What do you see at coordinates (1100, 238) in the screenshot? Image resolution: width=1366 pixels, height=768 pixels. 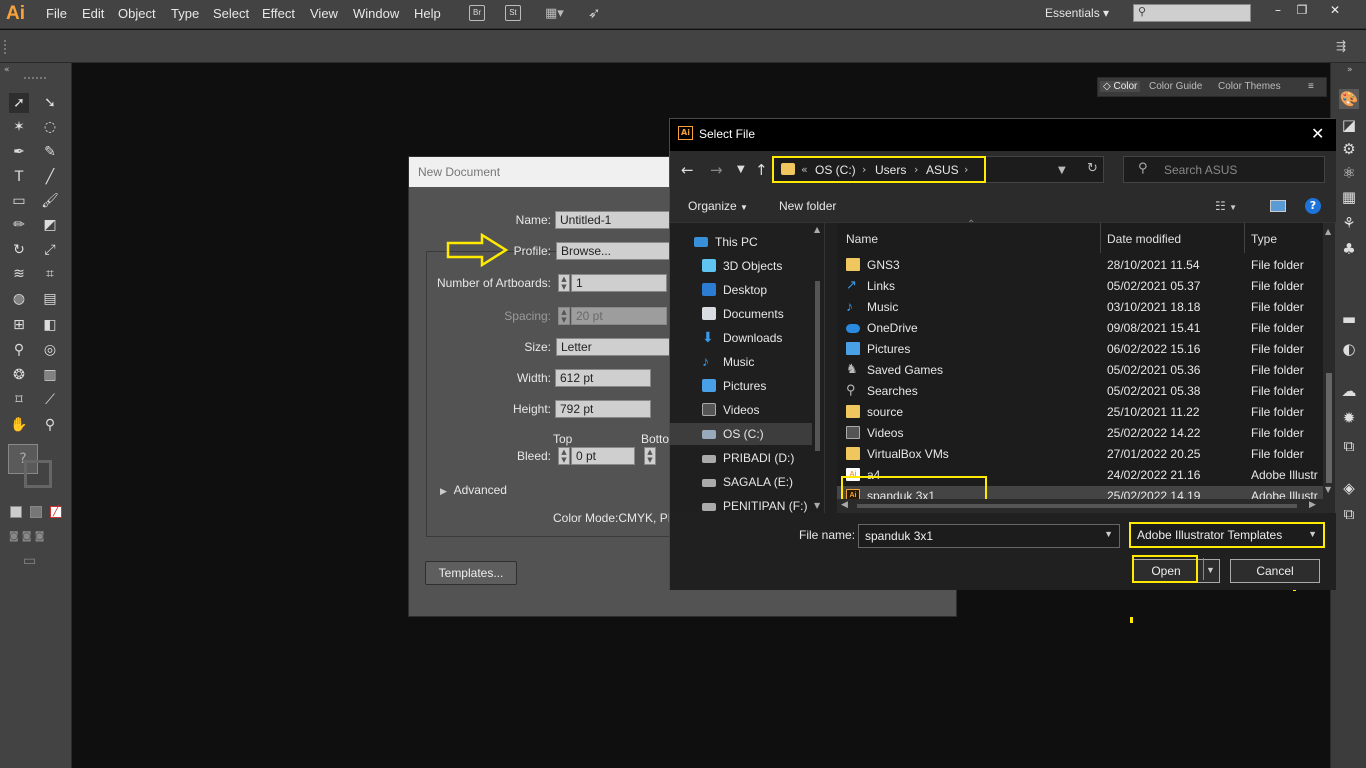 I see `column-divider` at bounding box center [1100, 238].